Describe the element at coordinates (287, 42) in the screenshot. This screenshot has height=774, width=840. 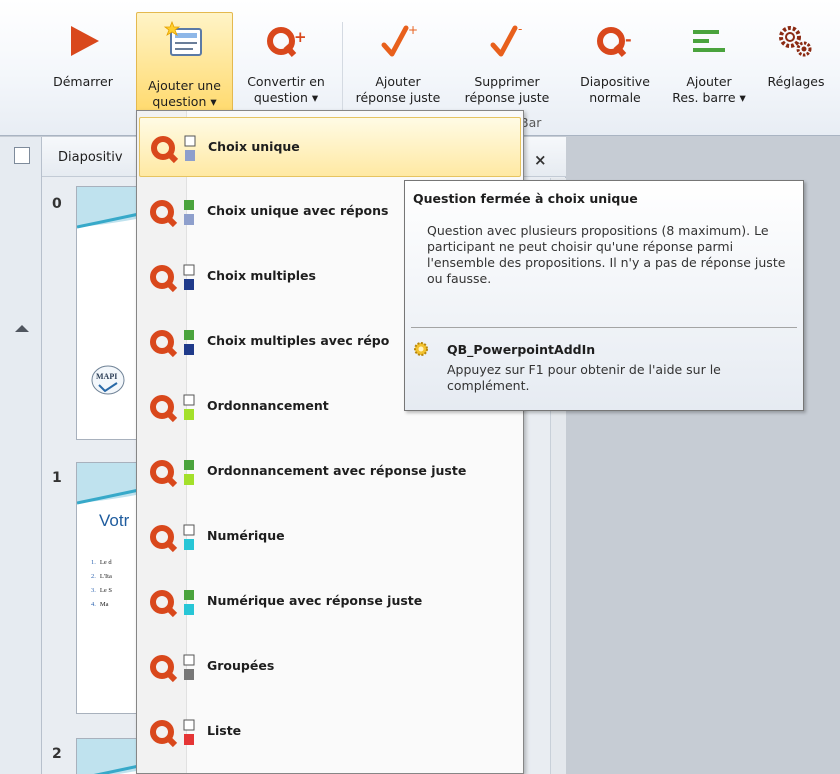
I see `convert-question-icon: +` at that location.